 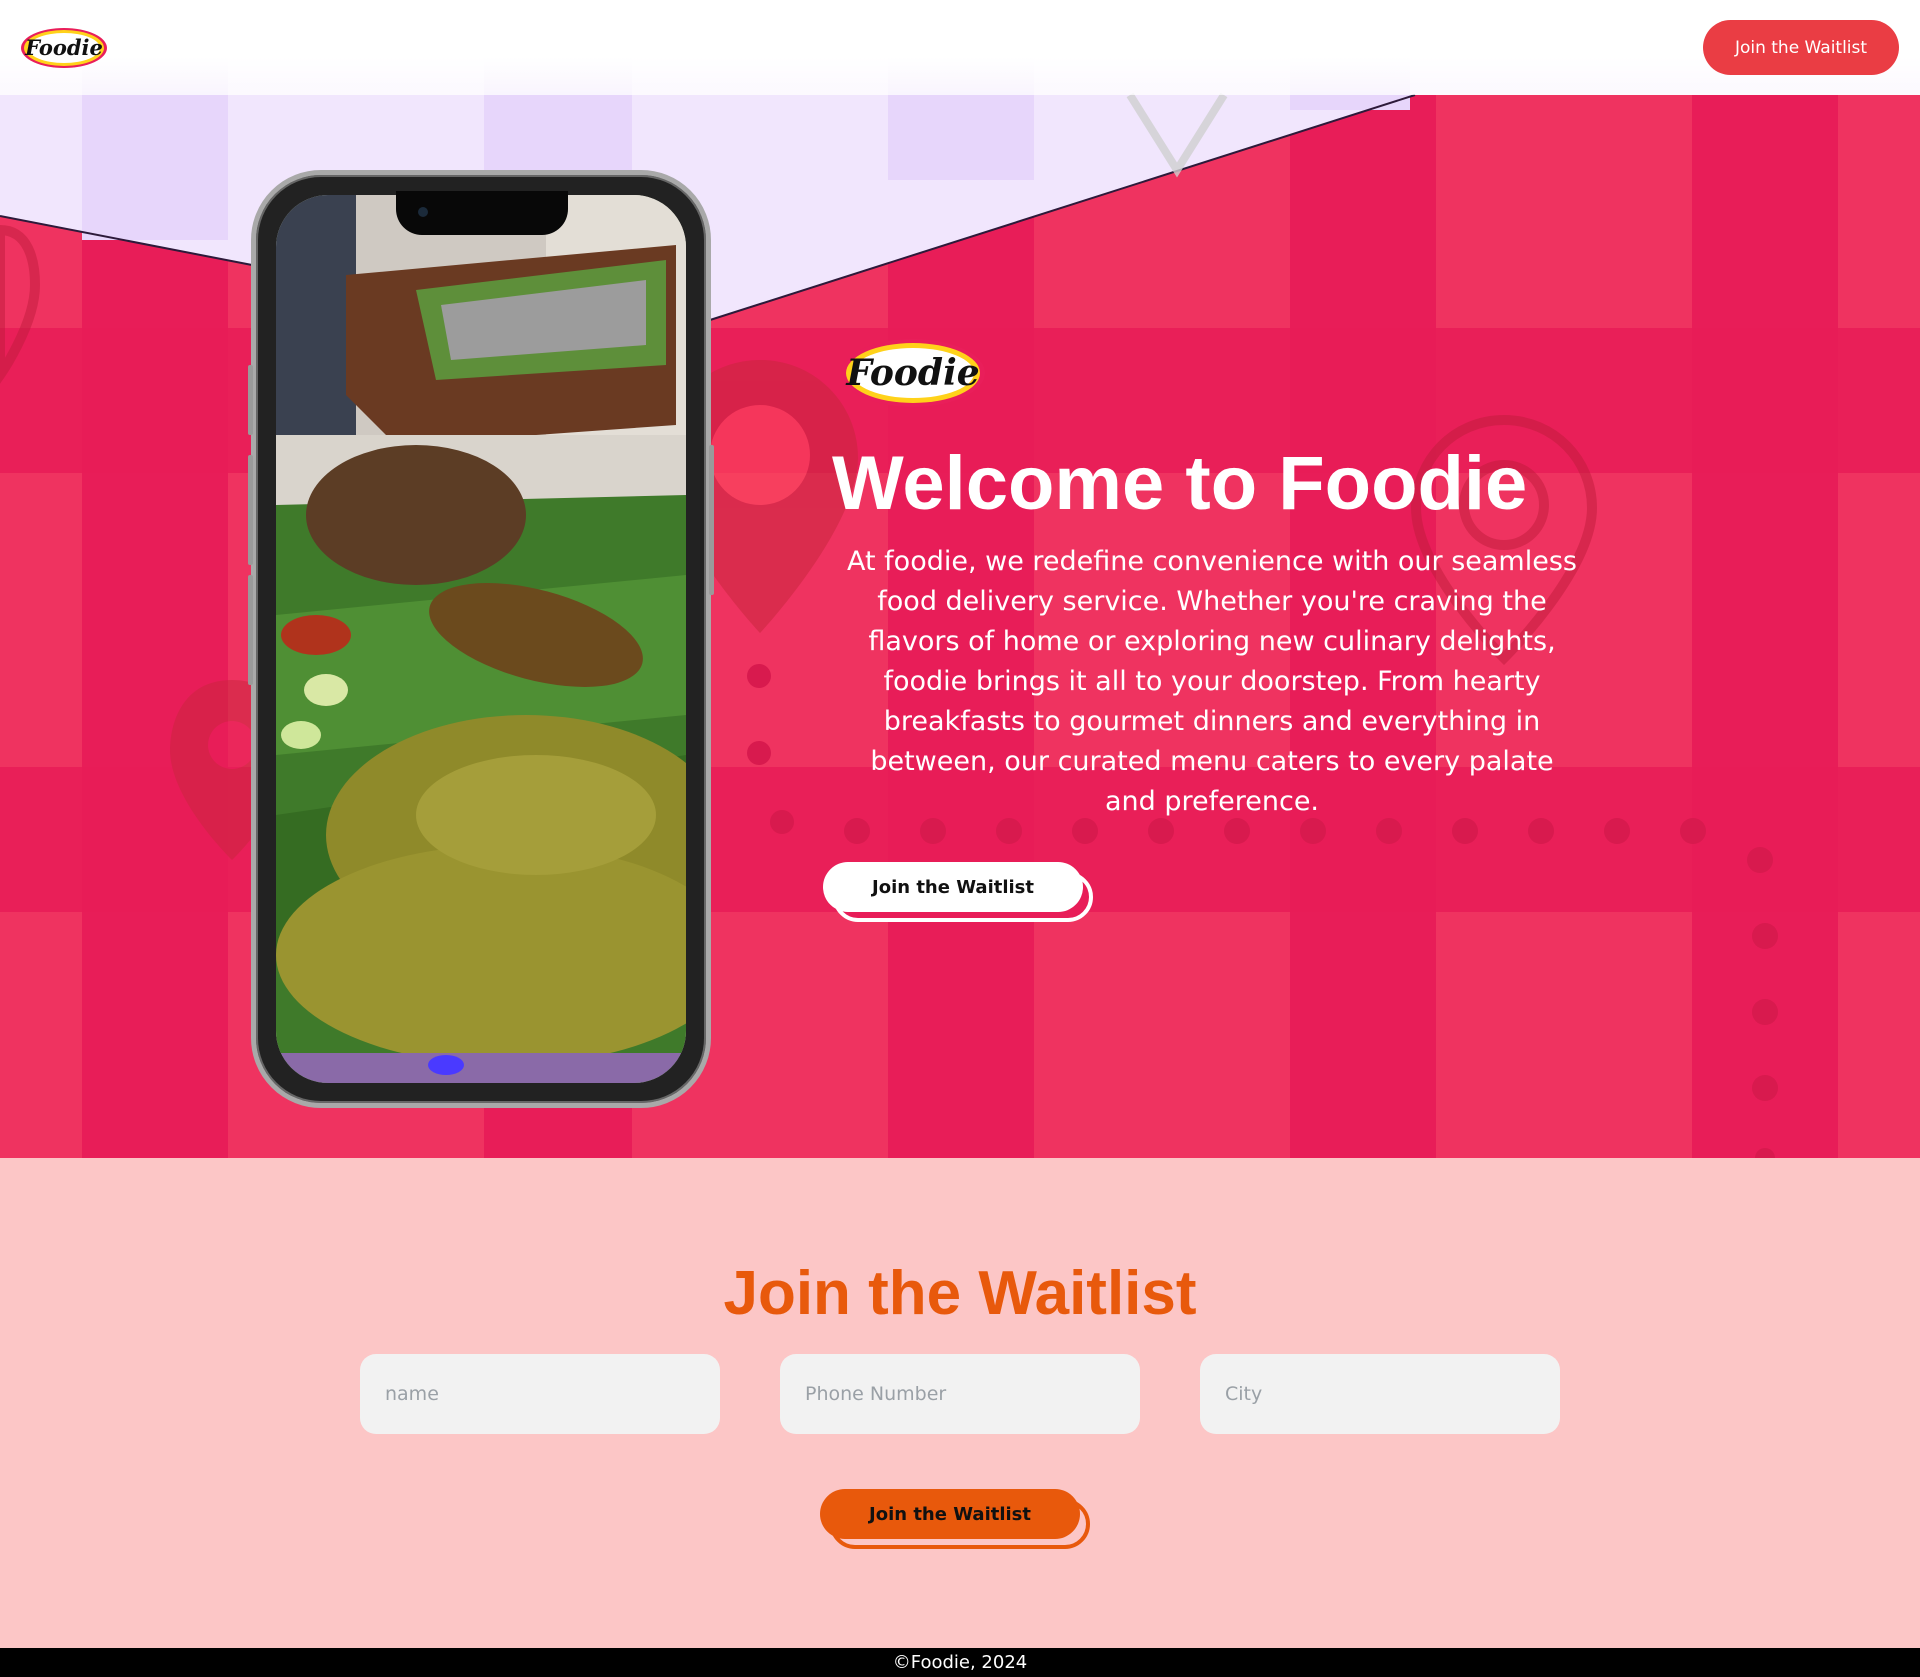 I want to click on waitlist-submit-wrapper: Join the Waitlist, so click(x=955, y=1519).